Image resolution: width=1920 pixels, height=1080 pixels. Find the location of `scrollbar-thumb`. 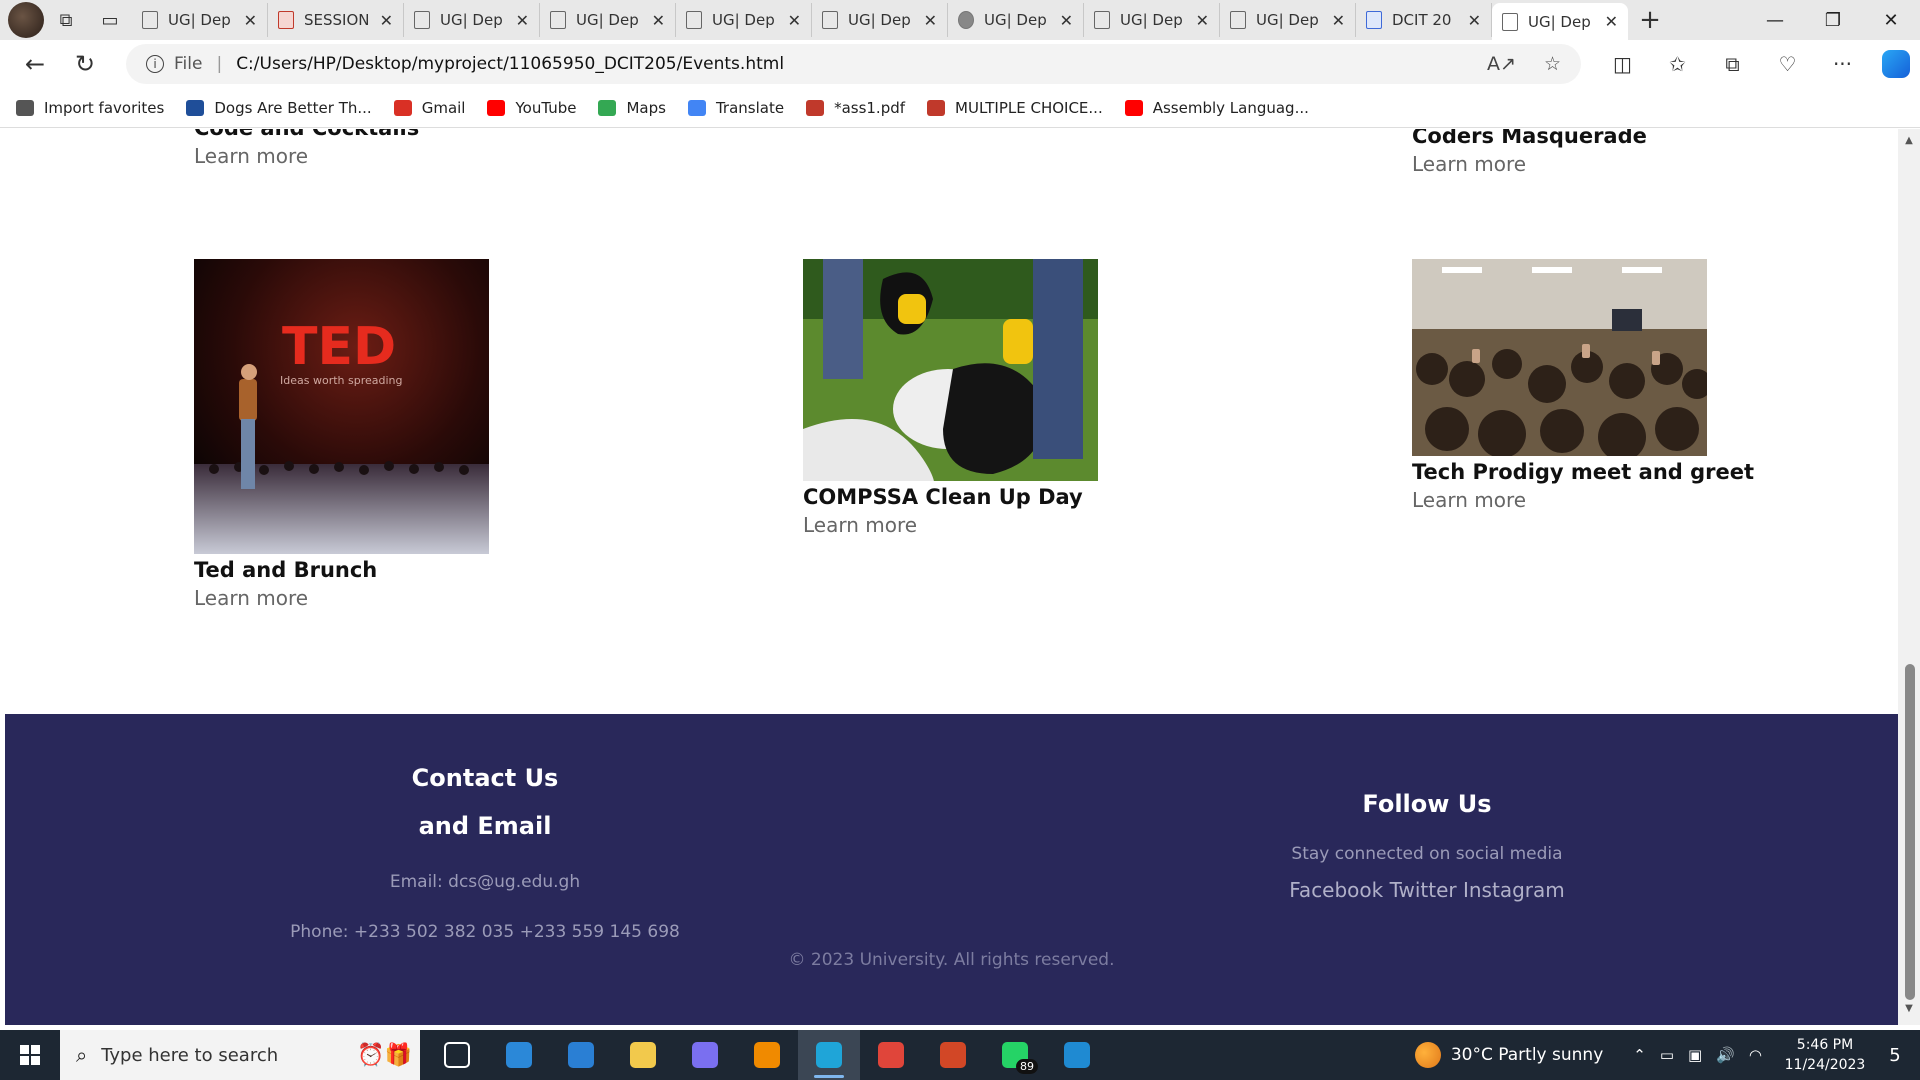

scrollbar-thumb is located at coordinates (1910, 832).